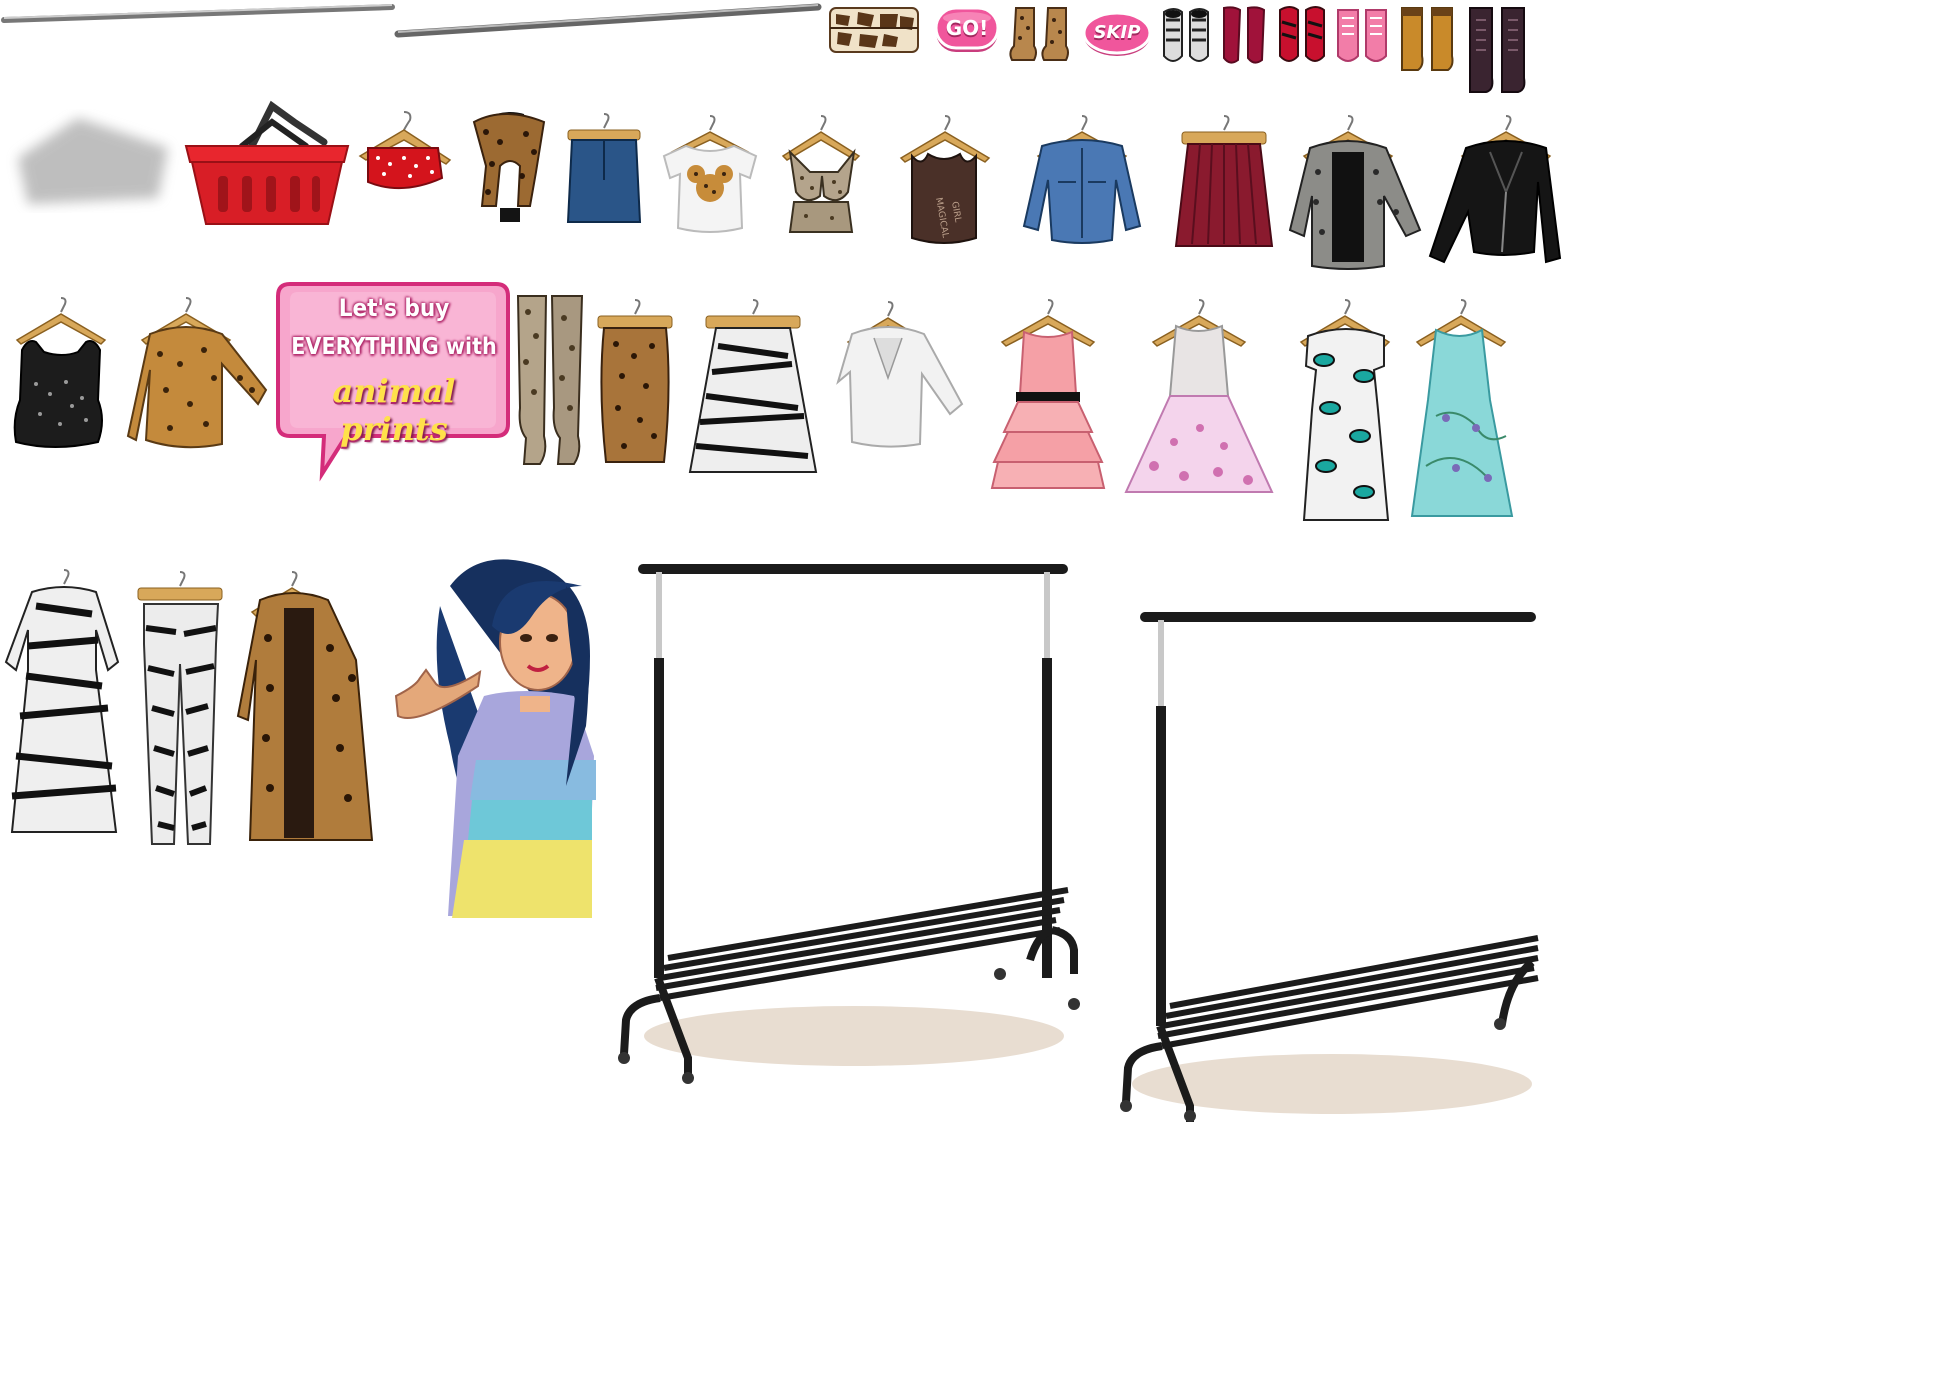 The width and height of the screenshot is (1941, 1395). I want to click on leopard-coat-sprite, so click(305, 706).